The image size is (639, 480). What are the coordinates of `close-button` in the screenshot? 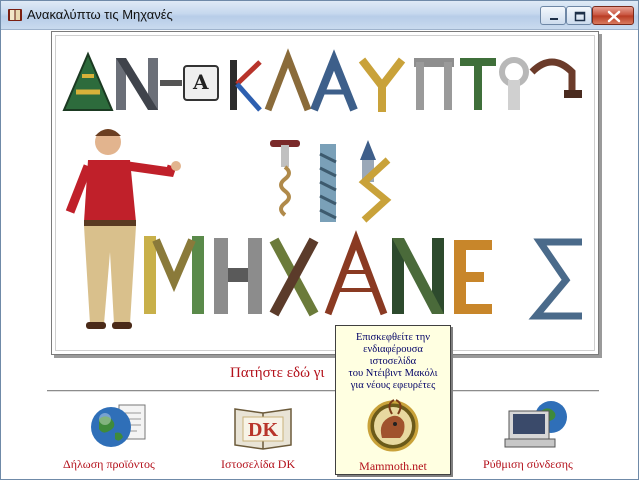 It's located at (613, 15).